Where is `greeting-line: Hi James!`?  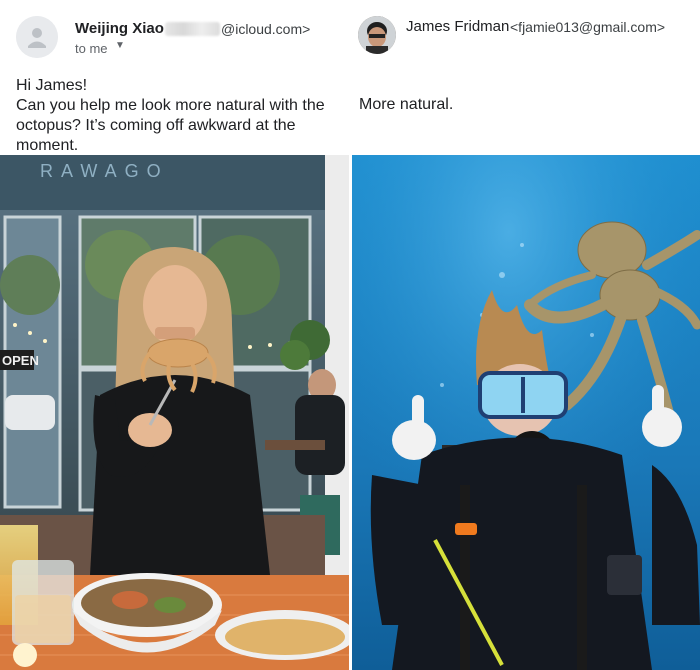
greeting-line: Hi James! is located at coordinates (52, 85).